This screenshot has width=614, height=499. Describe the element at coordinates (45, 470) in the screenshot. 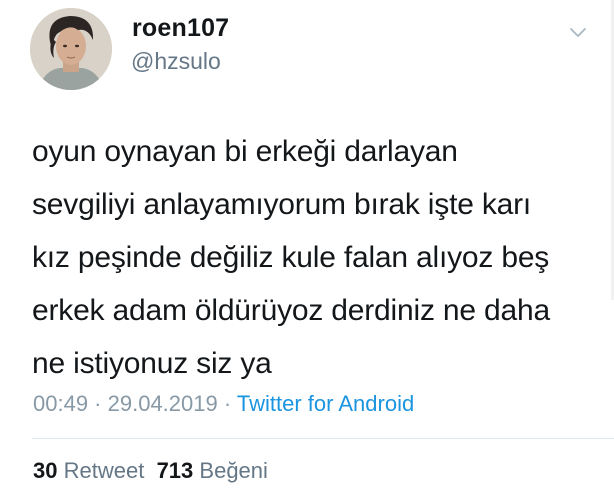

I see `retweet-count: 30` at that location.